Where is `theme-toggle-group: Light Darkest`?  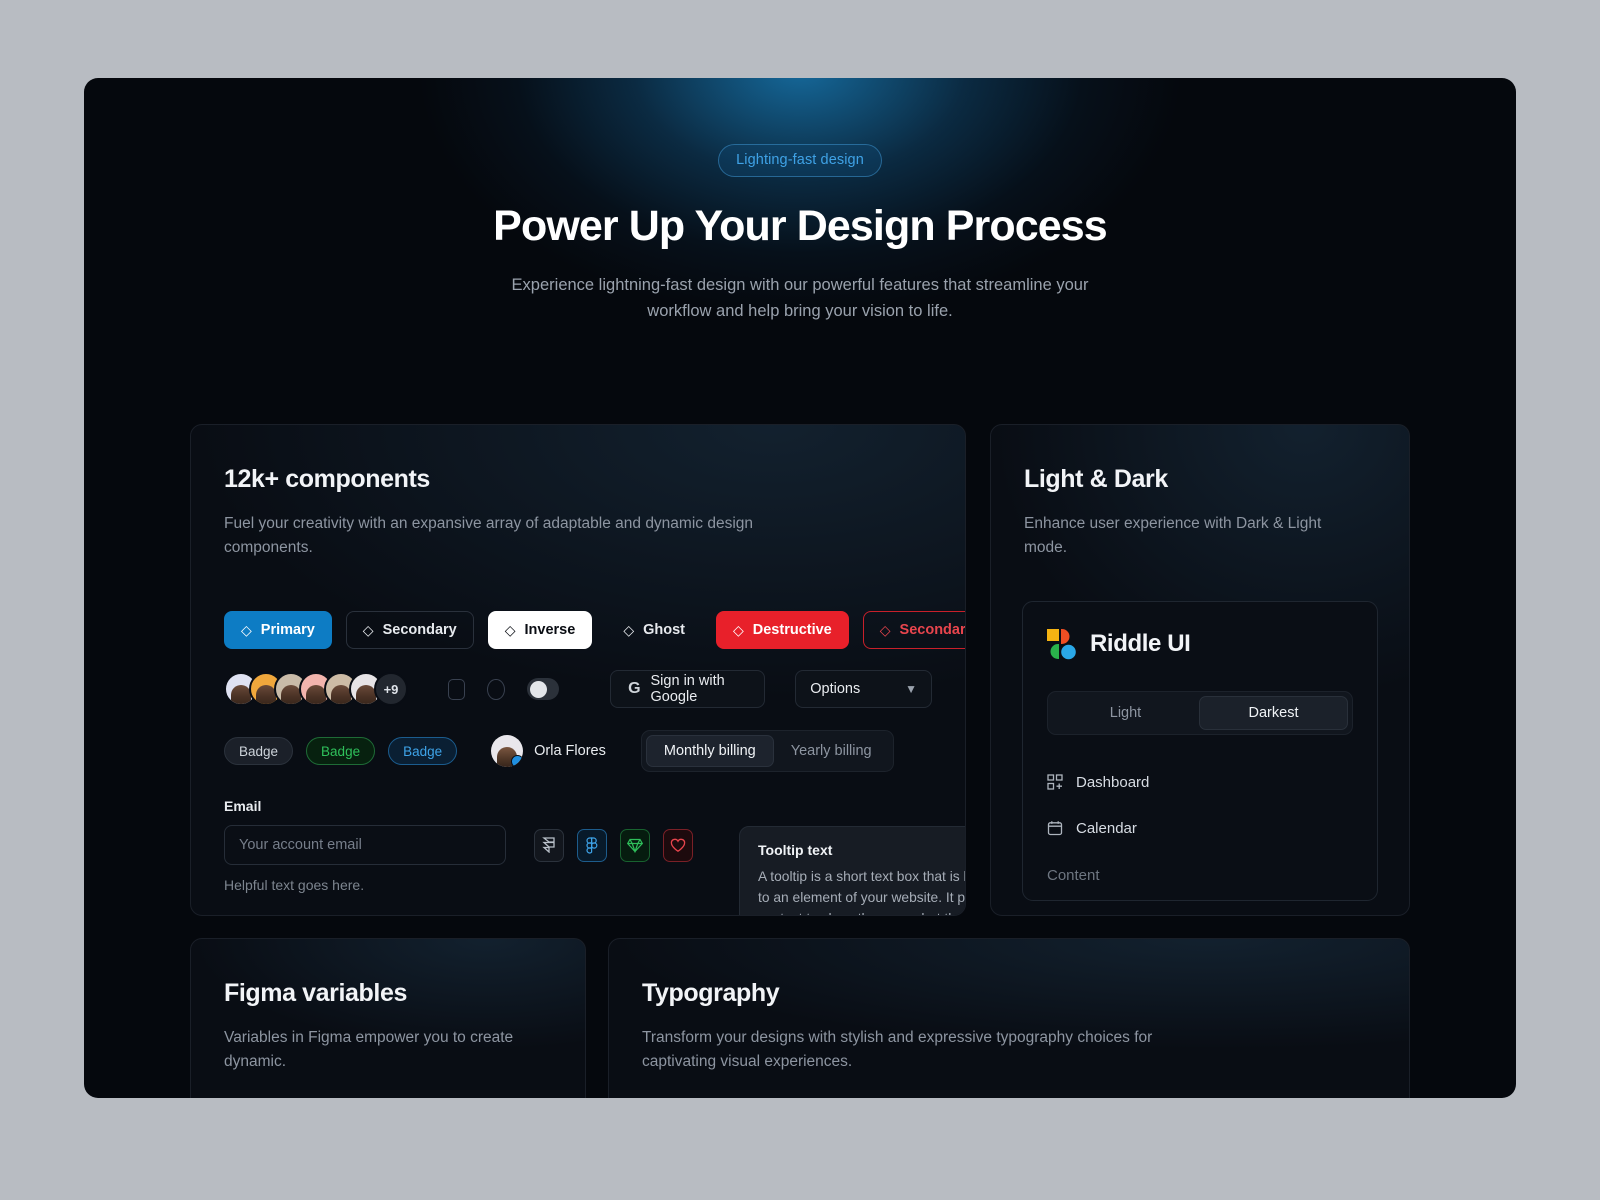 theme-toggle-group: Light Darkest is located at coordinates (1200, 713).